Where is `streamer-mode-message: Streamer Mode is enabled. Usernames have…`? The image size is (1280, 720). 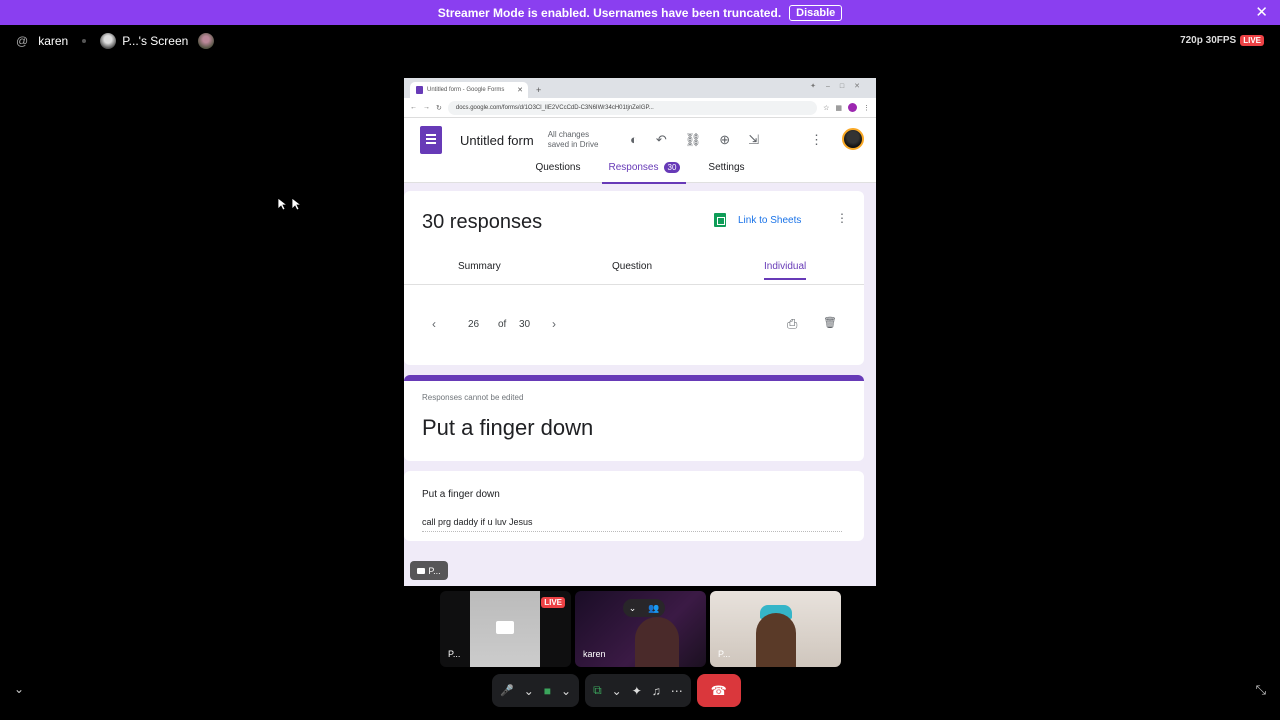 streamer-mode-message: Streamer Mode is enabled. Usernames have… is located at coordinates (609, 12).